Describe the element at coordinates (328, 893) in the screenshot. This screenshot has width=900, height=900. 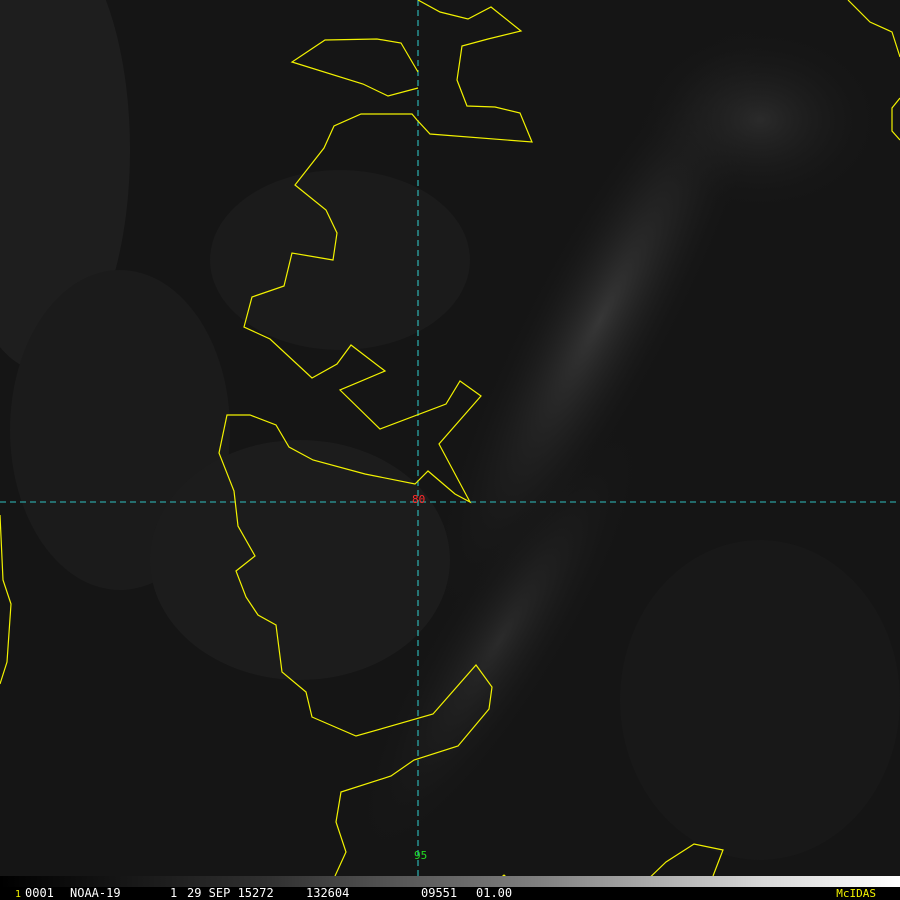
I see `time-value: 132604` at that location.